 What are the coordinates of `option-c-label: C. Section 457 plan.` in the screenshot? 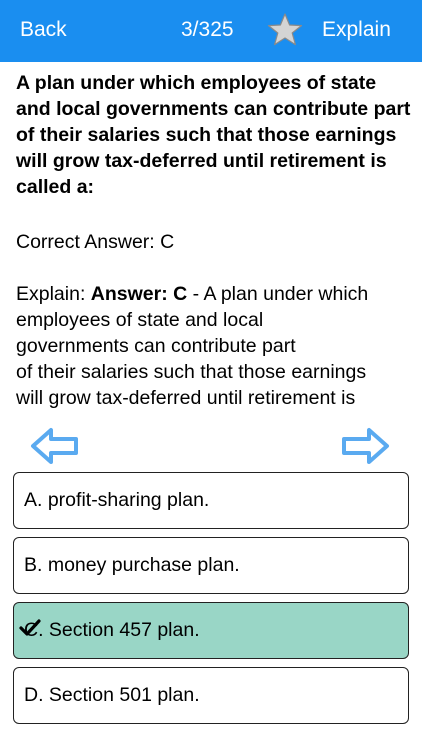 It's located at (112, 630).